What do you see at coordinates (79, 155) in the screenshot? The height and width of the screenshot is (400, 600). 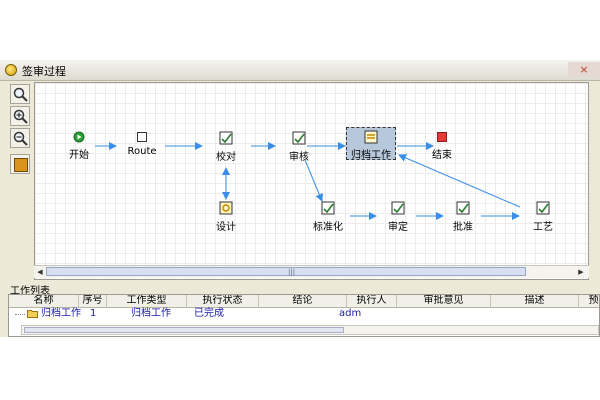 I see `node-label: 开始` at bounding box center [79, 155].